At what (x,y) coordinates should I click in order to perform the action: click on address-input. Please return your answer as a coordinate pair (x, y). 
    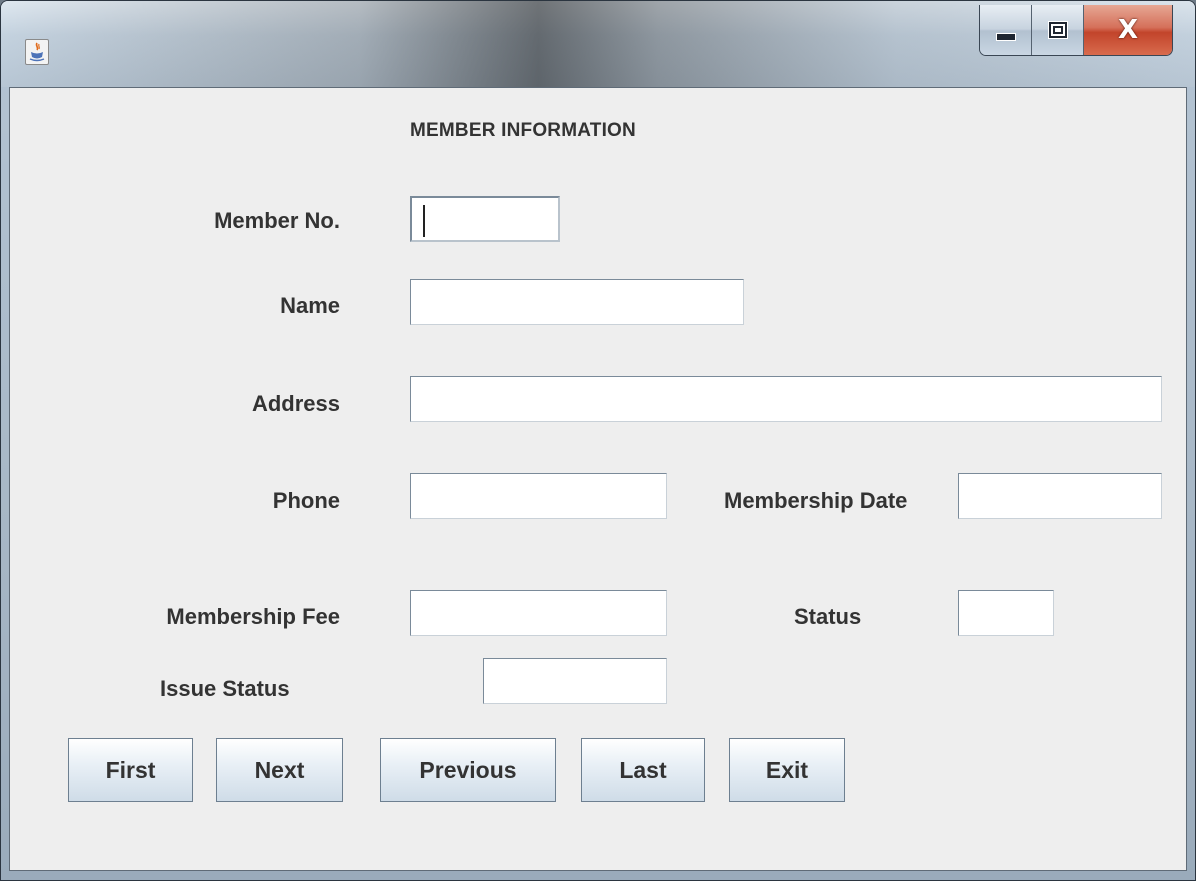
    Looking at the image, I should click on (786, 399).